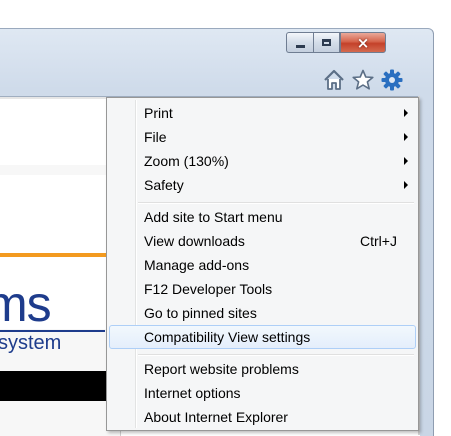 Image resolution: width=451 pixels, height=436 pixels. Describe the element at coordinates (200, 313) in the screenshot. I see `menu-item-label: Go to pinned sites` at that location.